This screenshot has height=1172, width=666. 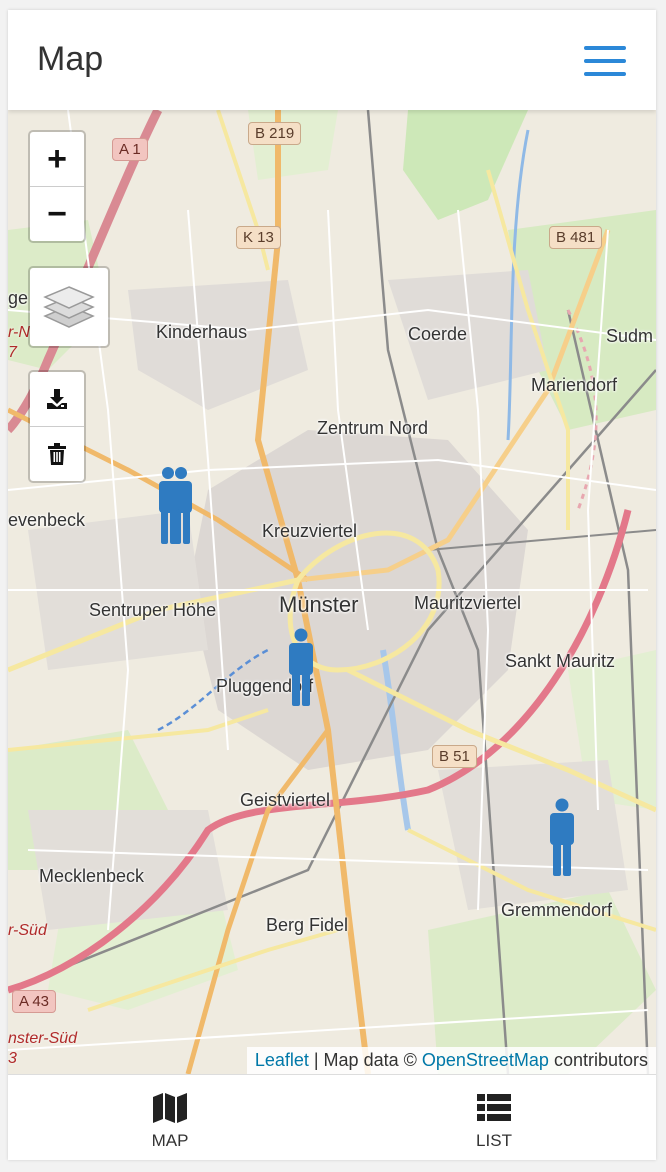 I want to click on place-label: Sudm, so click(x=630, y=336).